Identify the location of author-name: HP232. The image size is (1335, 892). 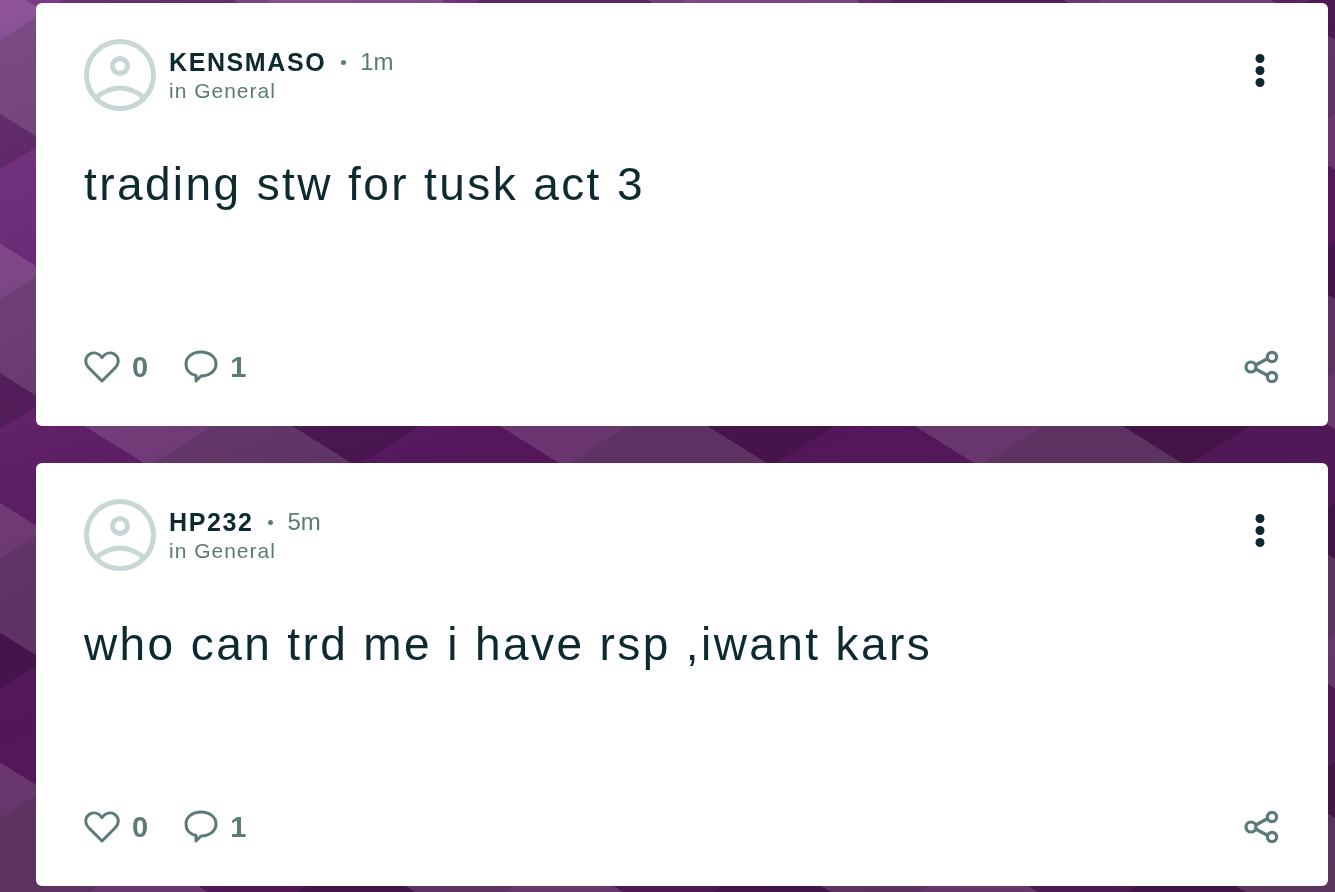
(211, 522).